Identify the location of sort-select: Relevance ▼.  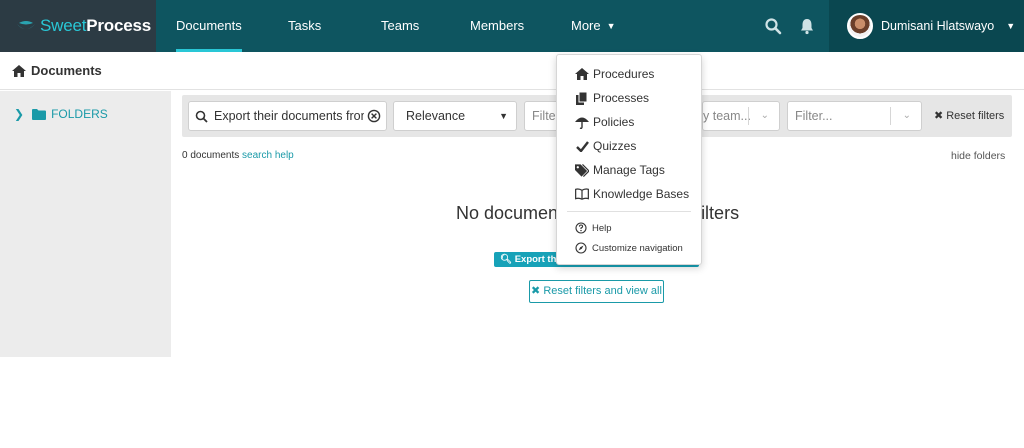
(455, 116).